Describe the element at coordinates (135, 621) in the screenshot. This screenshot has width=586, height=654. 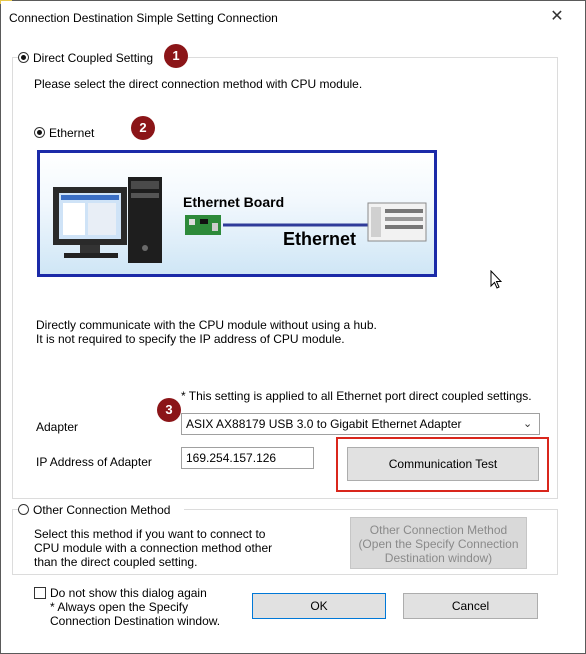
I see `do-not-show-note2: Connection Destination window.` at that location.